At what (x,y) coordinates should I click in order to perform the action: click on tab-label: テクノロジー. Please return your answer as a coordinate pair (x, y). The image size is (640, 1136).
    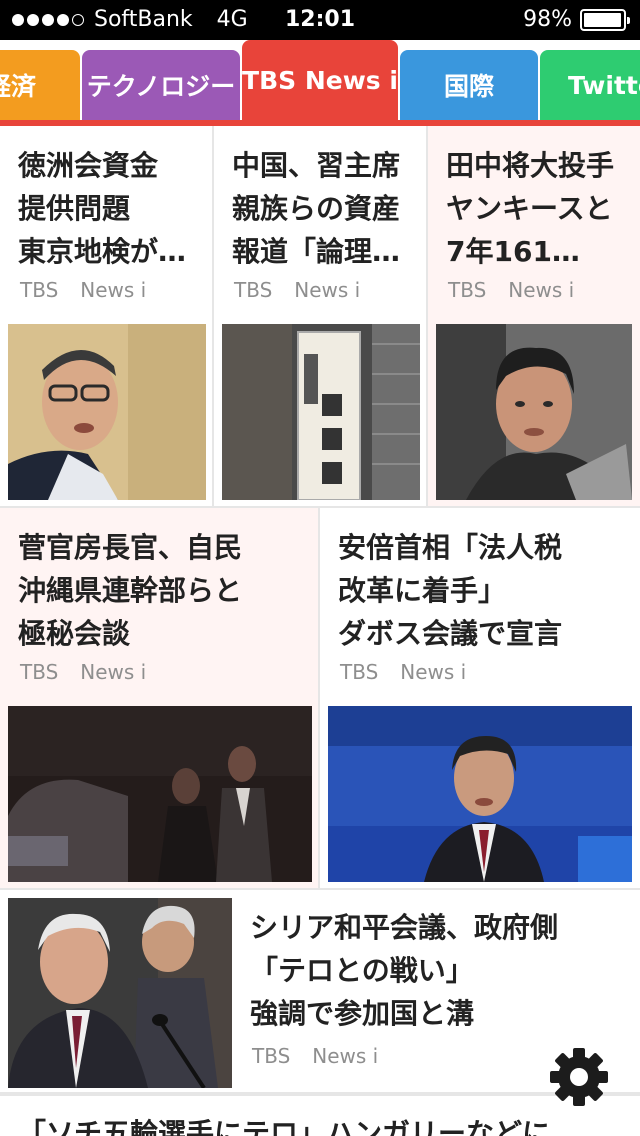
    Looking at the image, I should click on (161, 86).